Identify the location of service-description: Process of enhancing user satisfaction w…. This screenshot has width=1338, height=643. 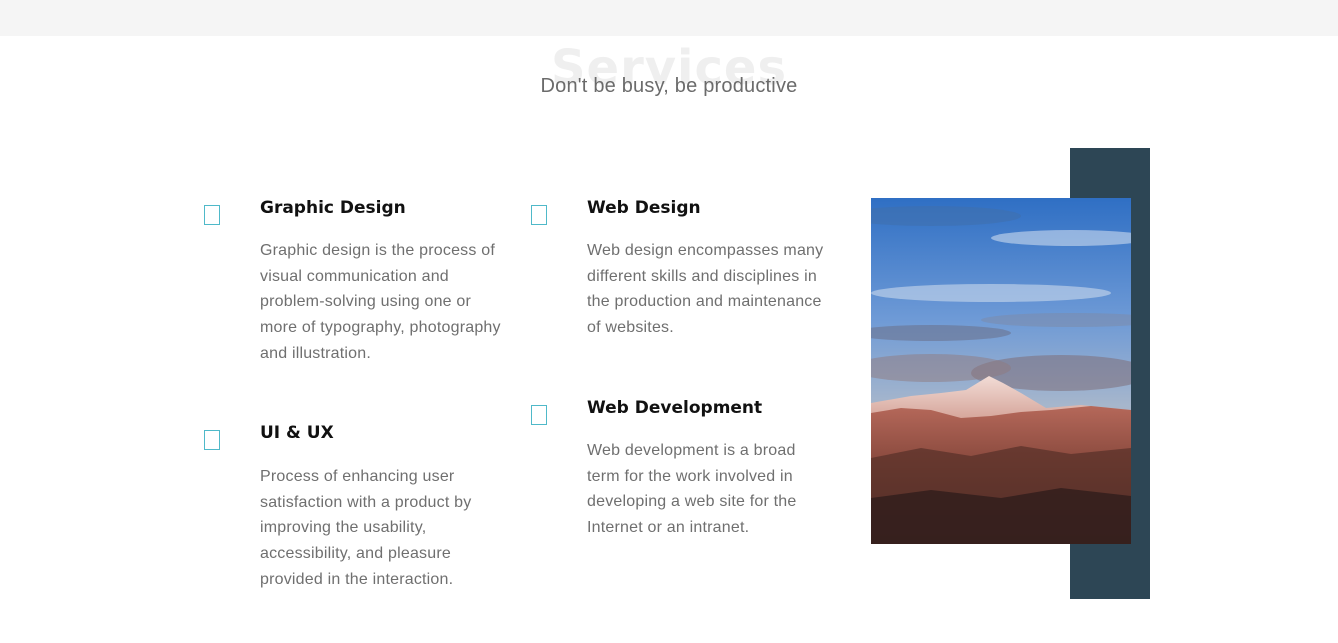
(366, 528).